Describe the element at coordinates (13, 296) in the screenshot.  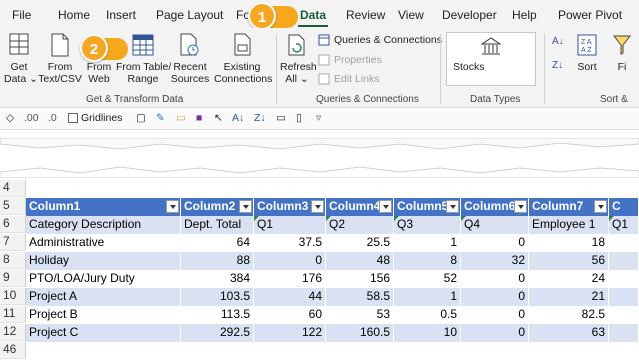
I see `row-header-10: 10` at that location.